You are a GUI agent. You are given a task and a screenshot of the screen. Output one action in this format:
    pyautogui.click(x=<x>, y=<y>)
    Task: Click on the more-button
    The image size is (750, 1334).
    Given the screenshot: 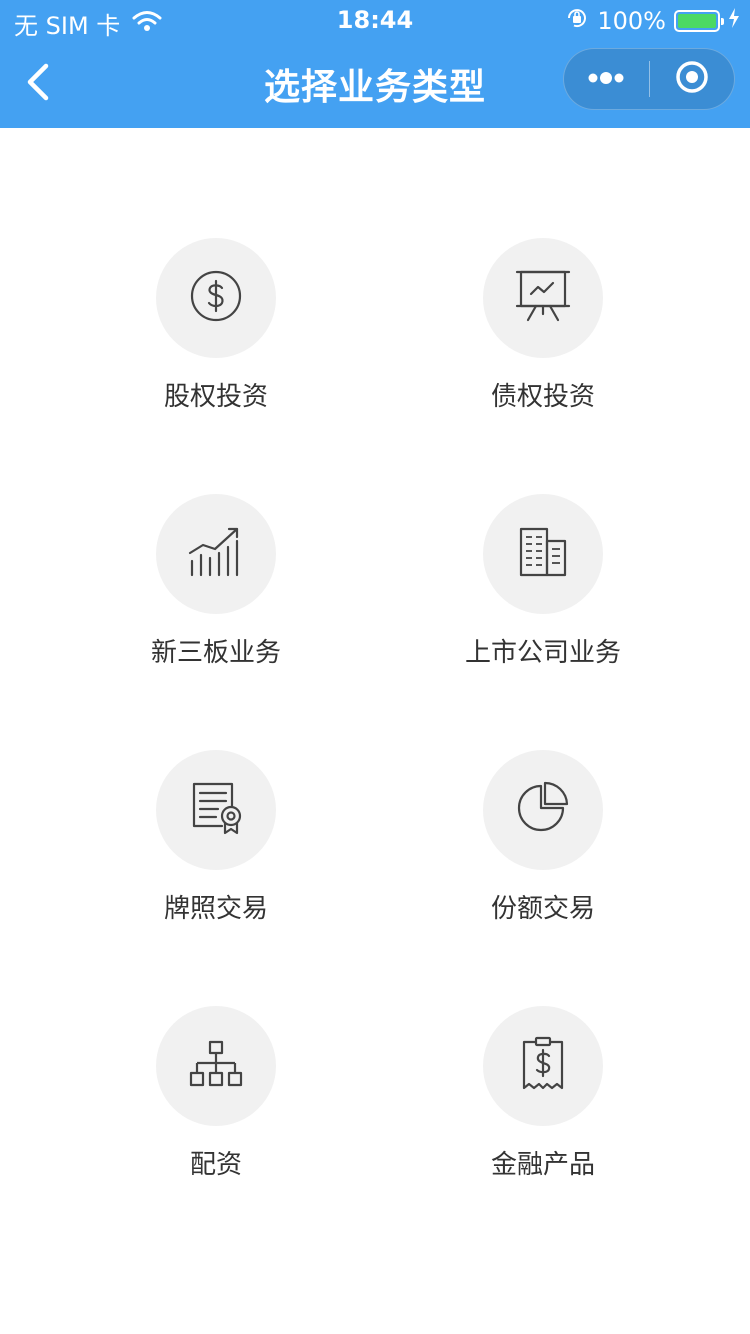 What is the action you would take?
    pyautogui.click(x=606, y=79)
    